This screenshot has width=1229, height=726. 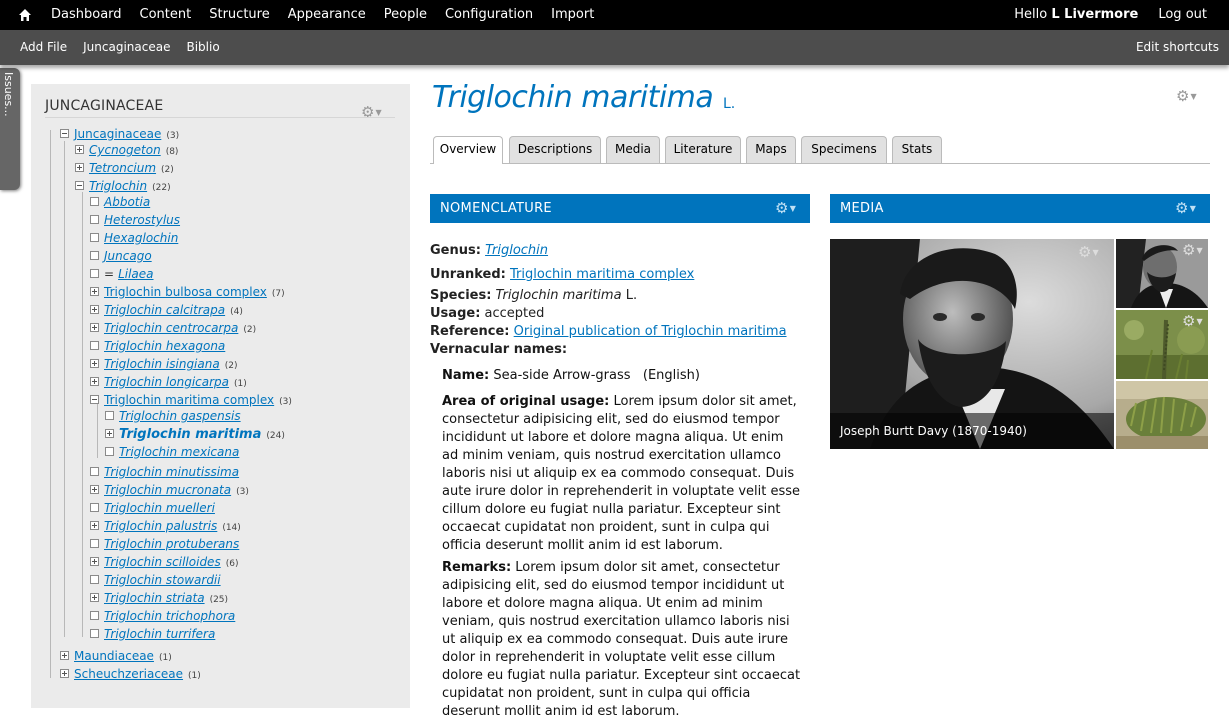 What do you see at coordinates (1091, 252) in the screenshot?
I see `media-item-gear-icon: ⚙▼` at bounding box center [1091, 252].